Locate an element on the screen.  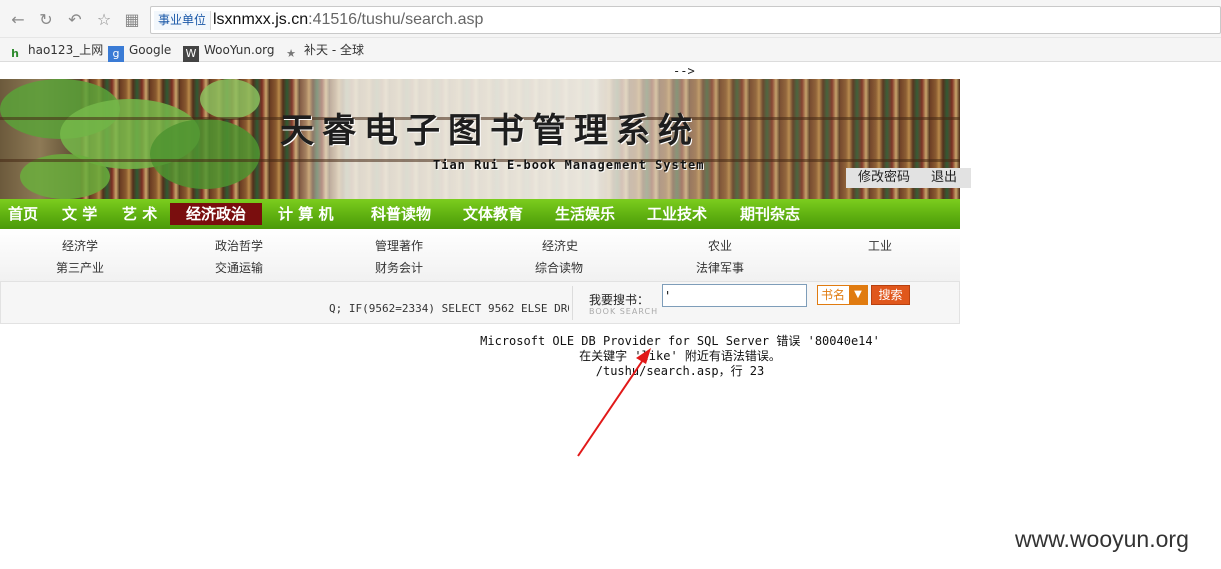
chevron-down-icon: ▼ is located at coordinates (858, 295).